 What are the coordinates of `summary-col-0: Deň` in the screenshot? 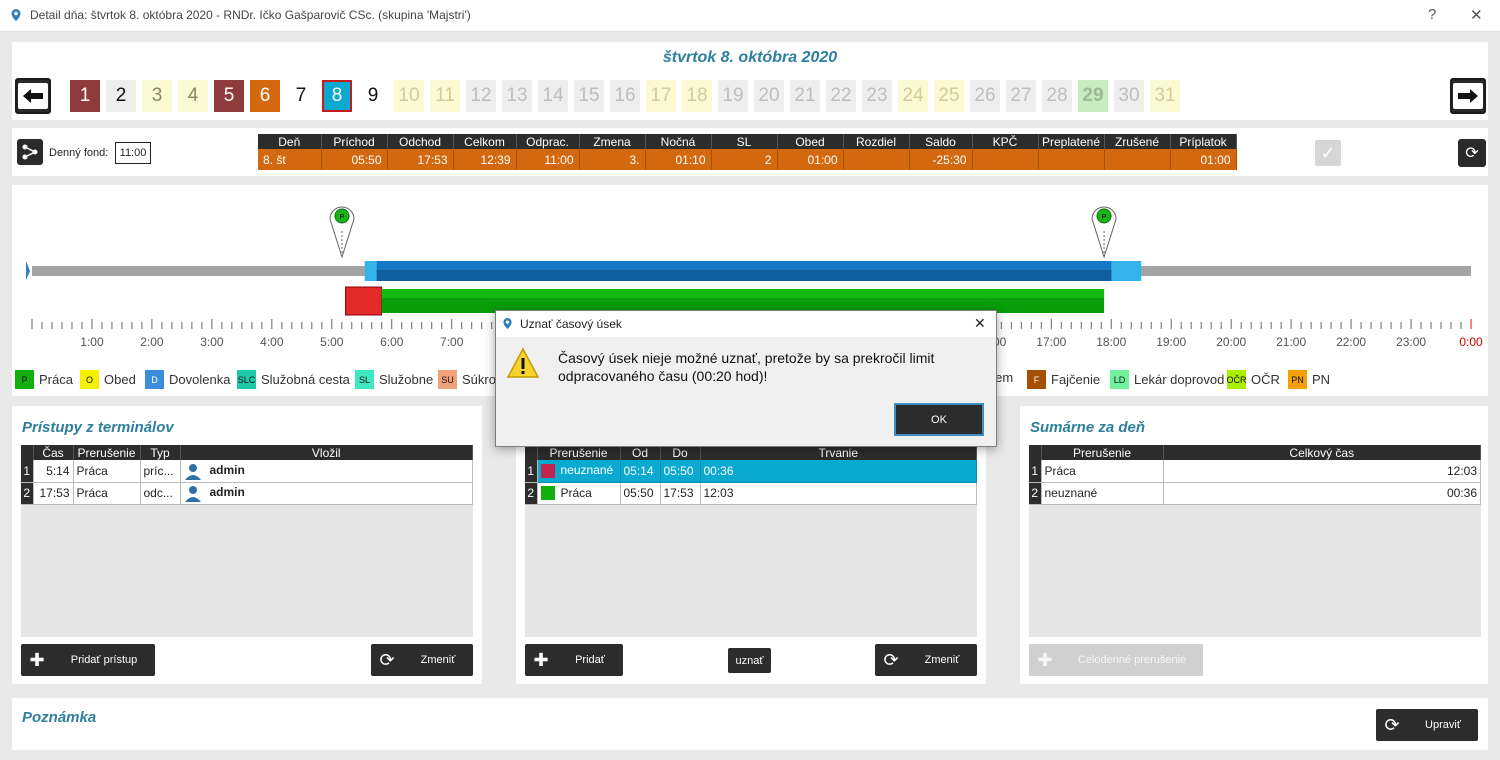 It's located at (290, 141).